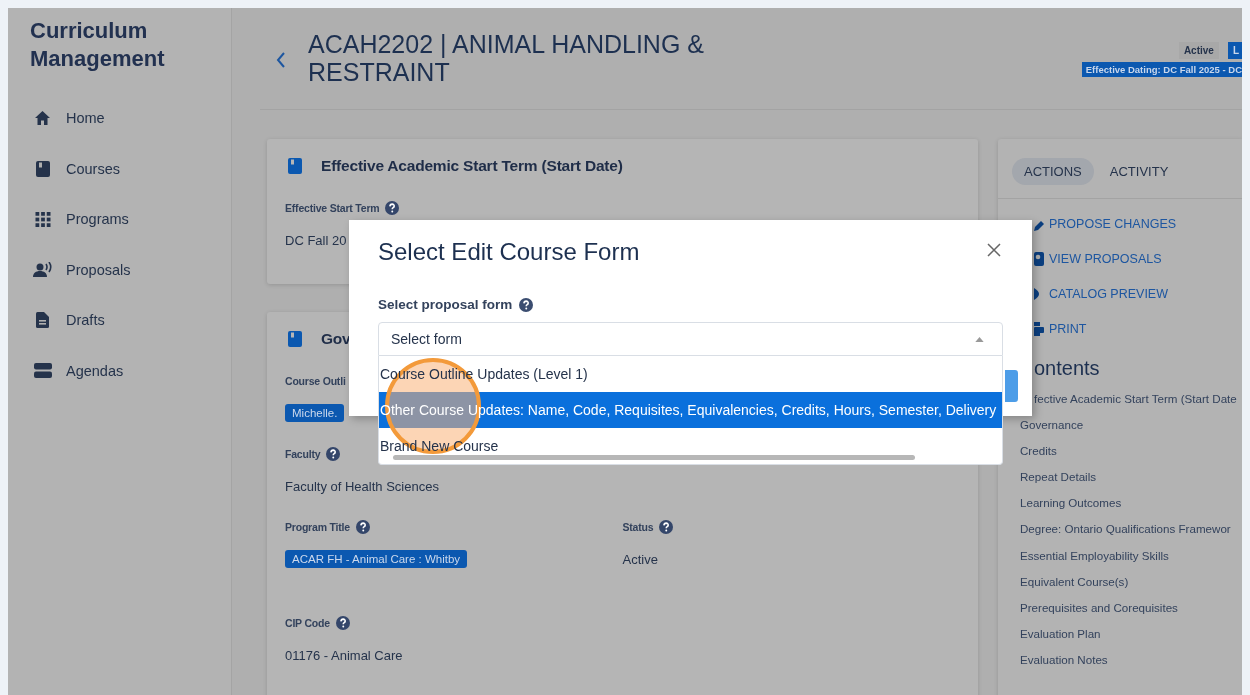 This screenshot has width=1250, height=695. I want to click on contents-link: Equivalent Course(s), so click(1074, 581).